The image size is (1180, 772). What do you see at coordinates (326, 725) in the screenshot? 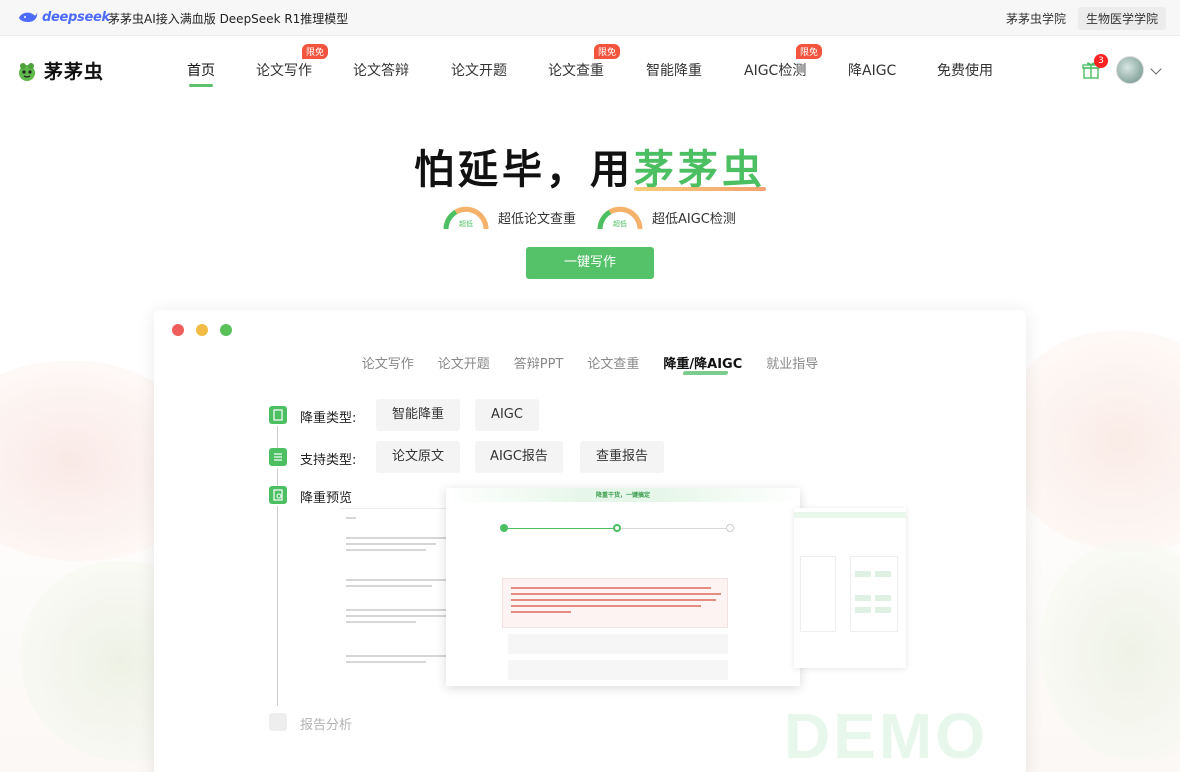
I see `report-analysis-label: 报告分析` at bounding box center [326, 725].